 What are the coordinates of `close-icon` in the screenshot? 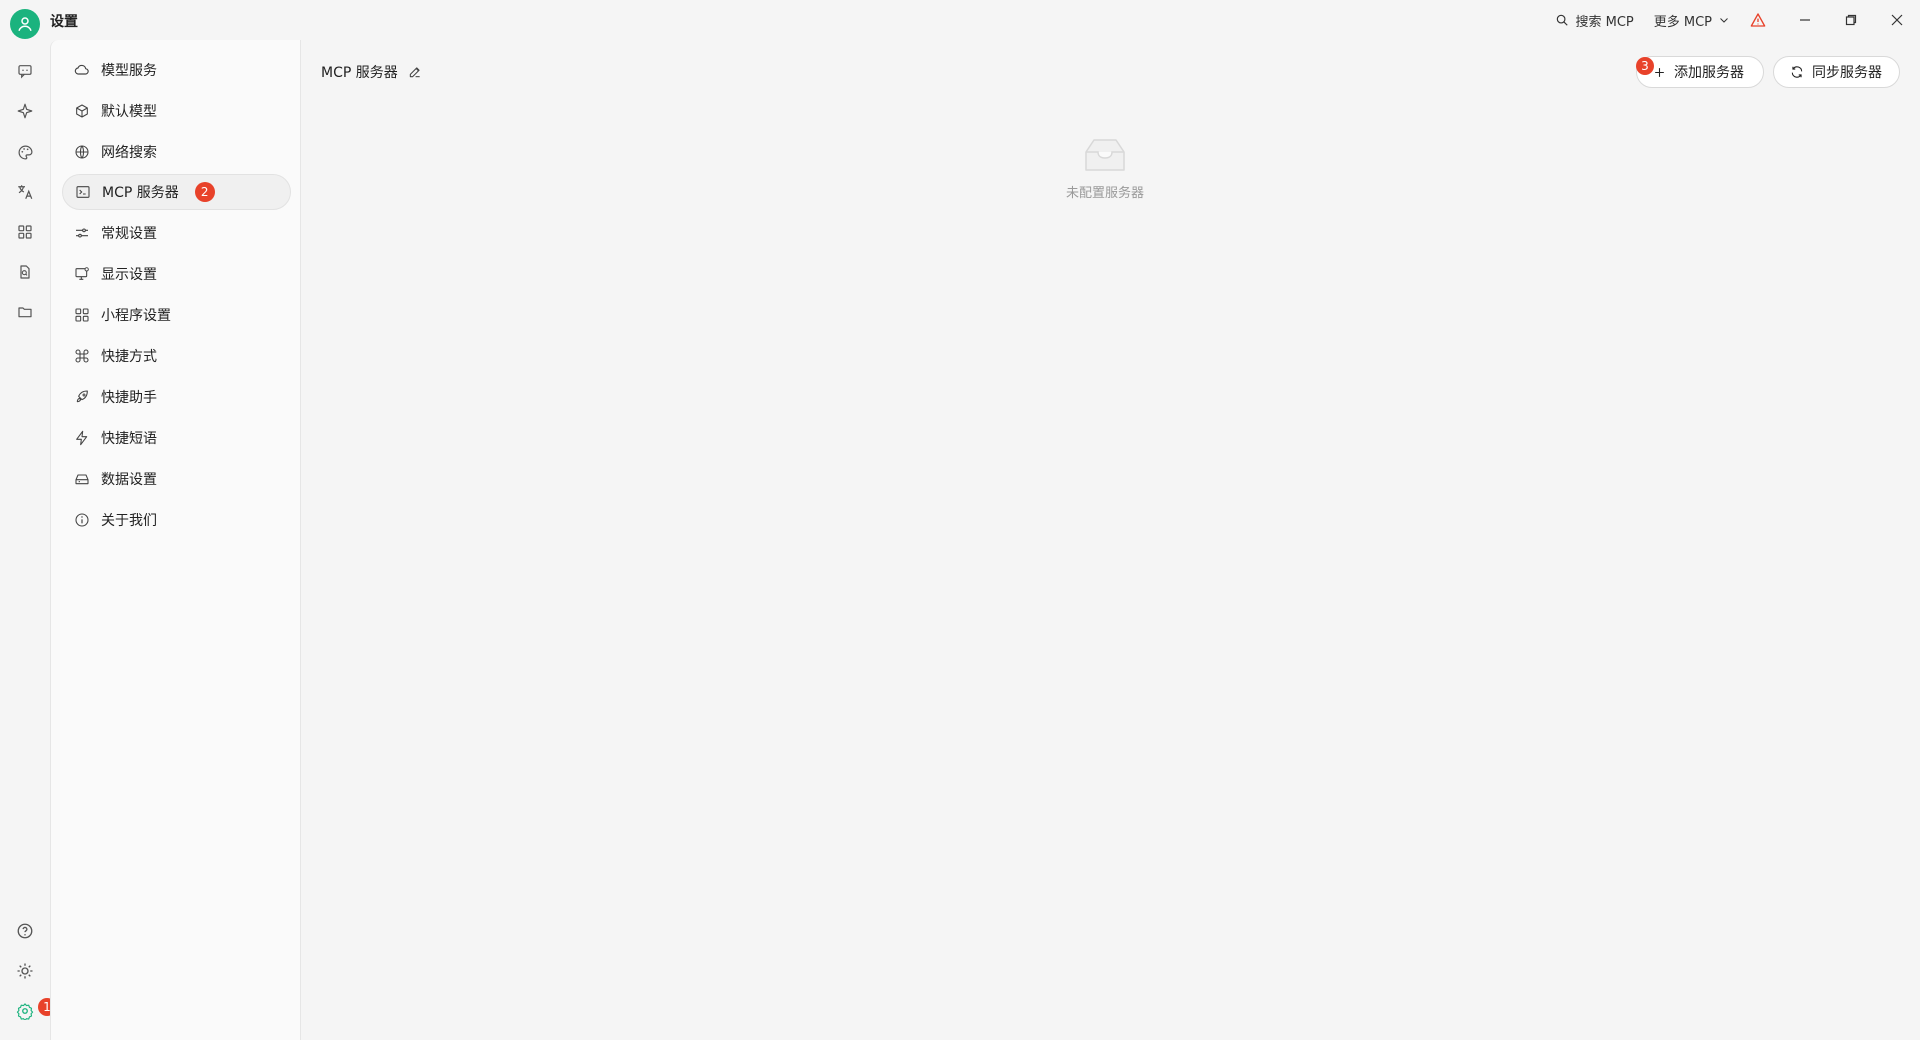 It's located at (1897, 20).